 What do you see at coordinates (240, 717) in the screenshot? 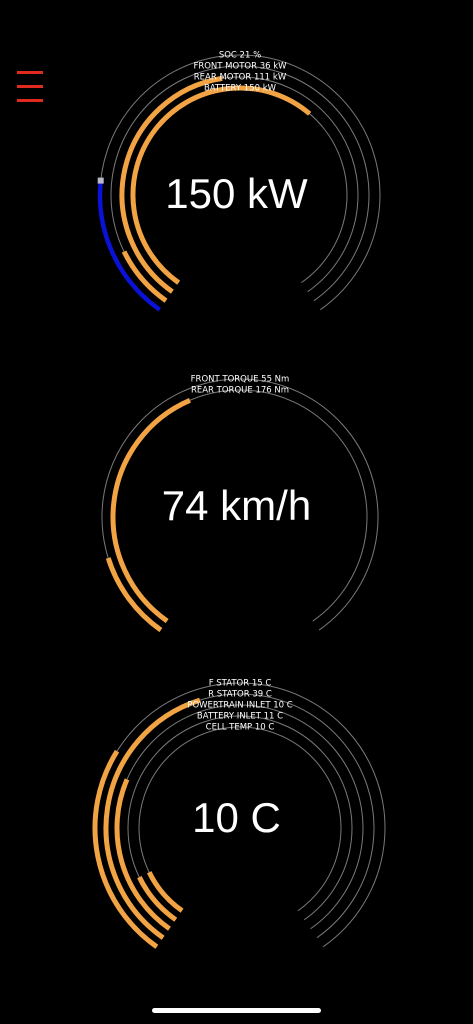
I see `temp-ring-label: BATTERY INLET 11 C` at bounding box center [240, 717].